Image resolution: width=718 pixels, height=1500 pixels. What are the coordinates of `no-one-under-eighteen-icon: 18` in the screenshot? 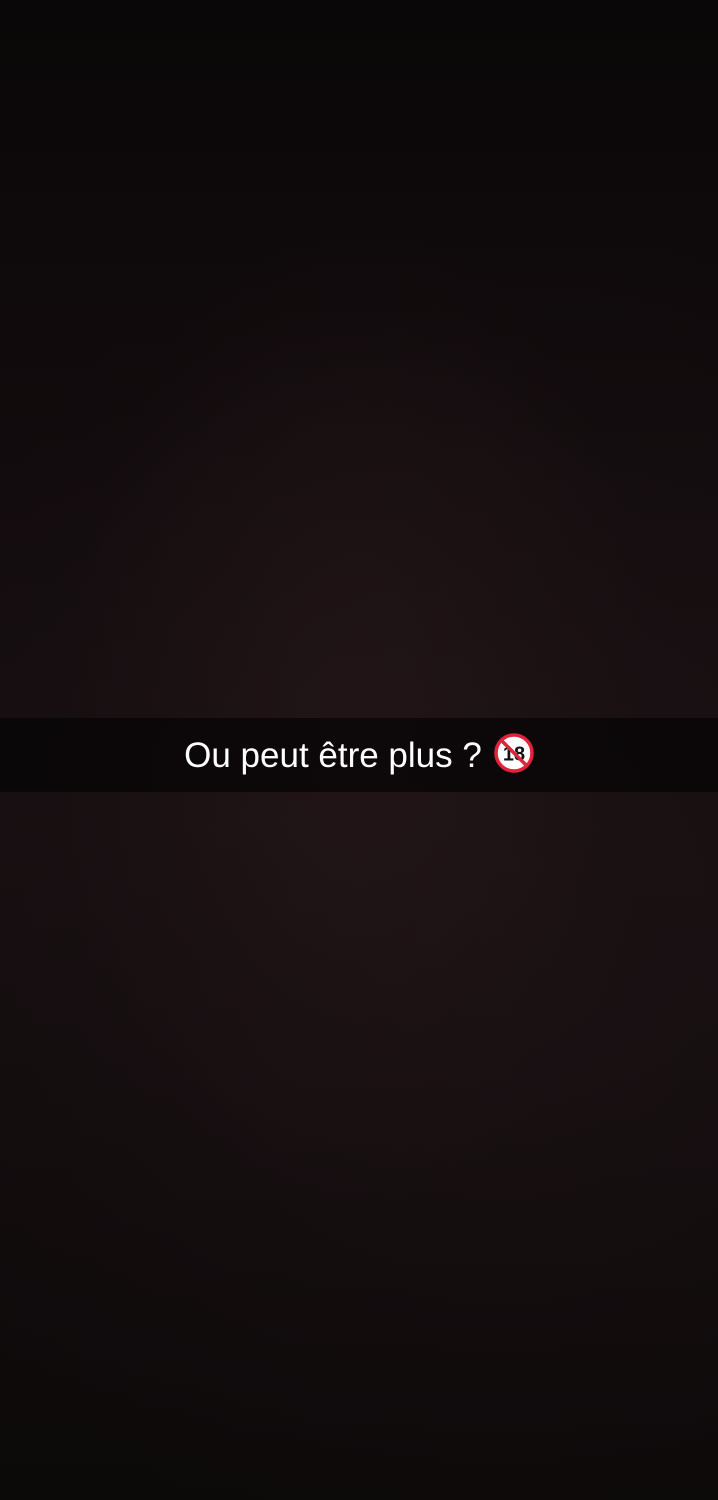 It's located at (514, 753).